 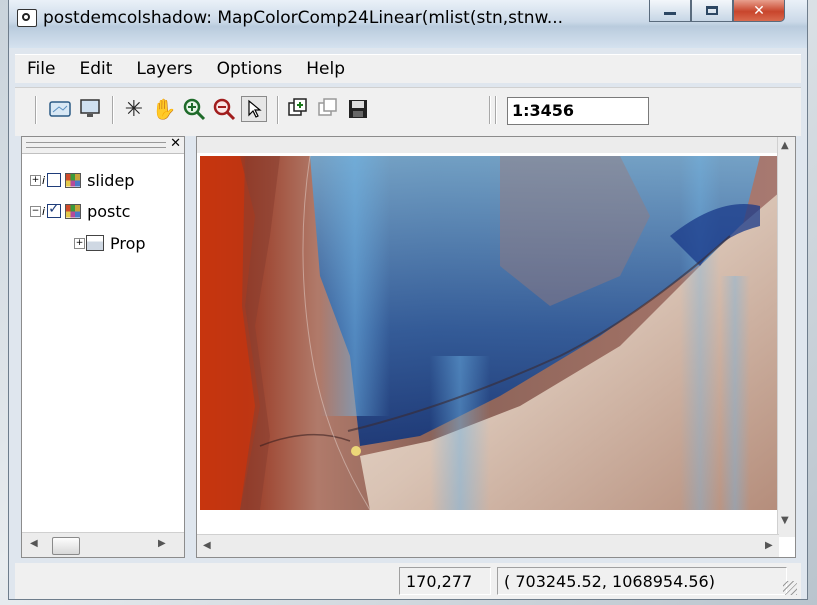 I want to click on close-button: ✕, so click(x=759, y=11).